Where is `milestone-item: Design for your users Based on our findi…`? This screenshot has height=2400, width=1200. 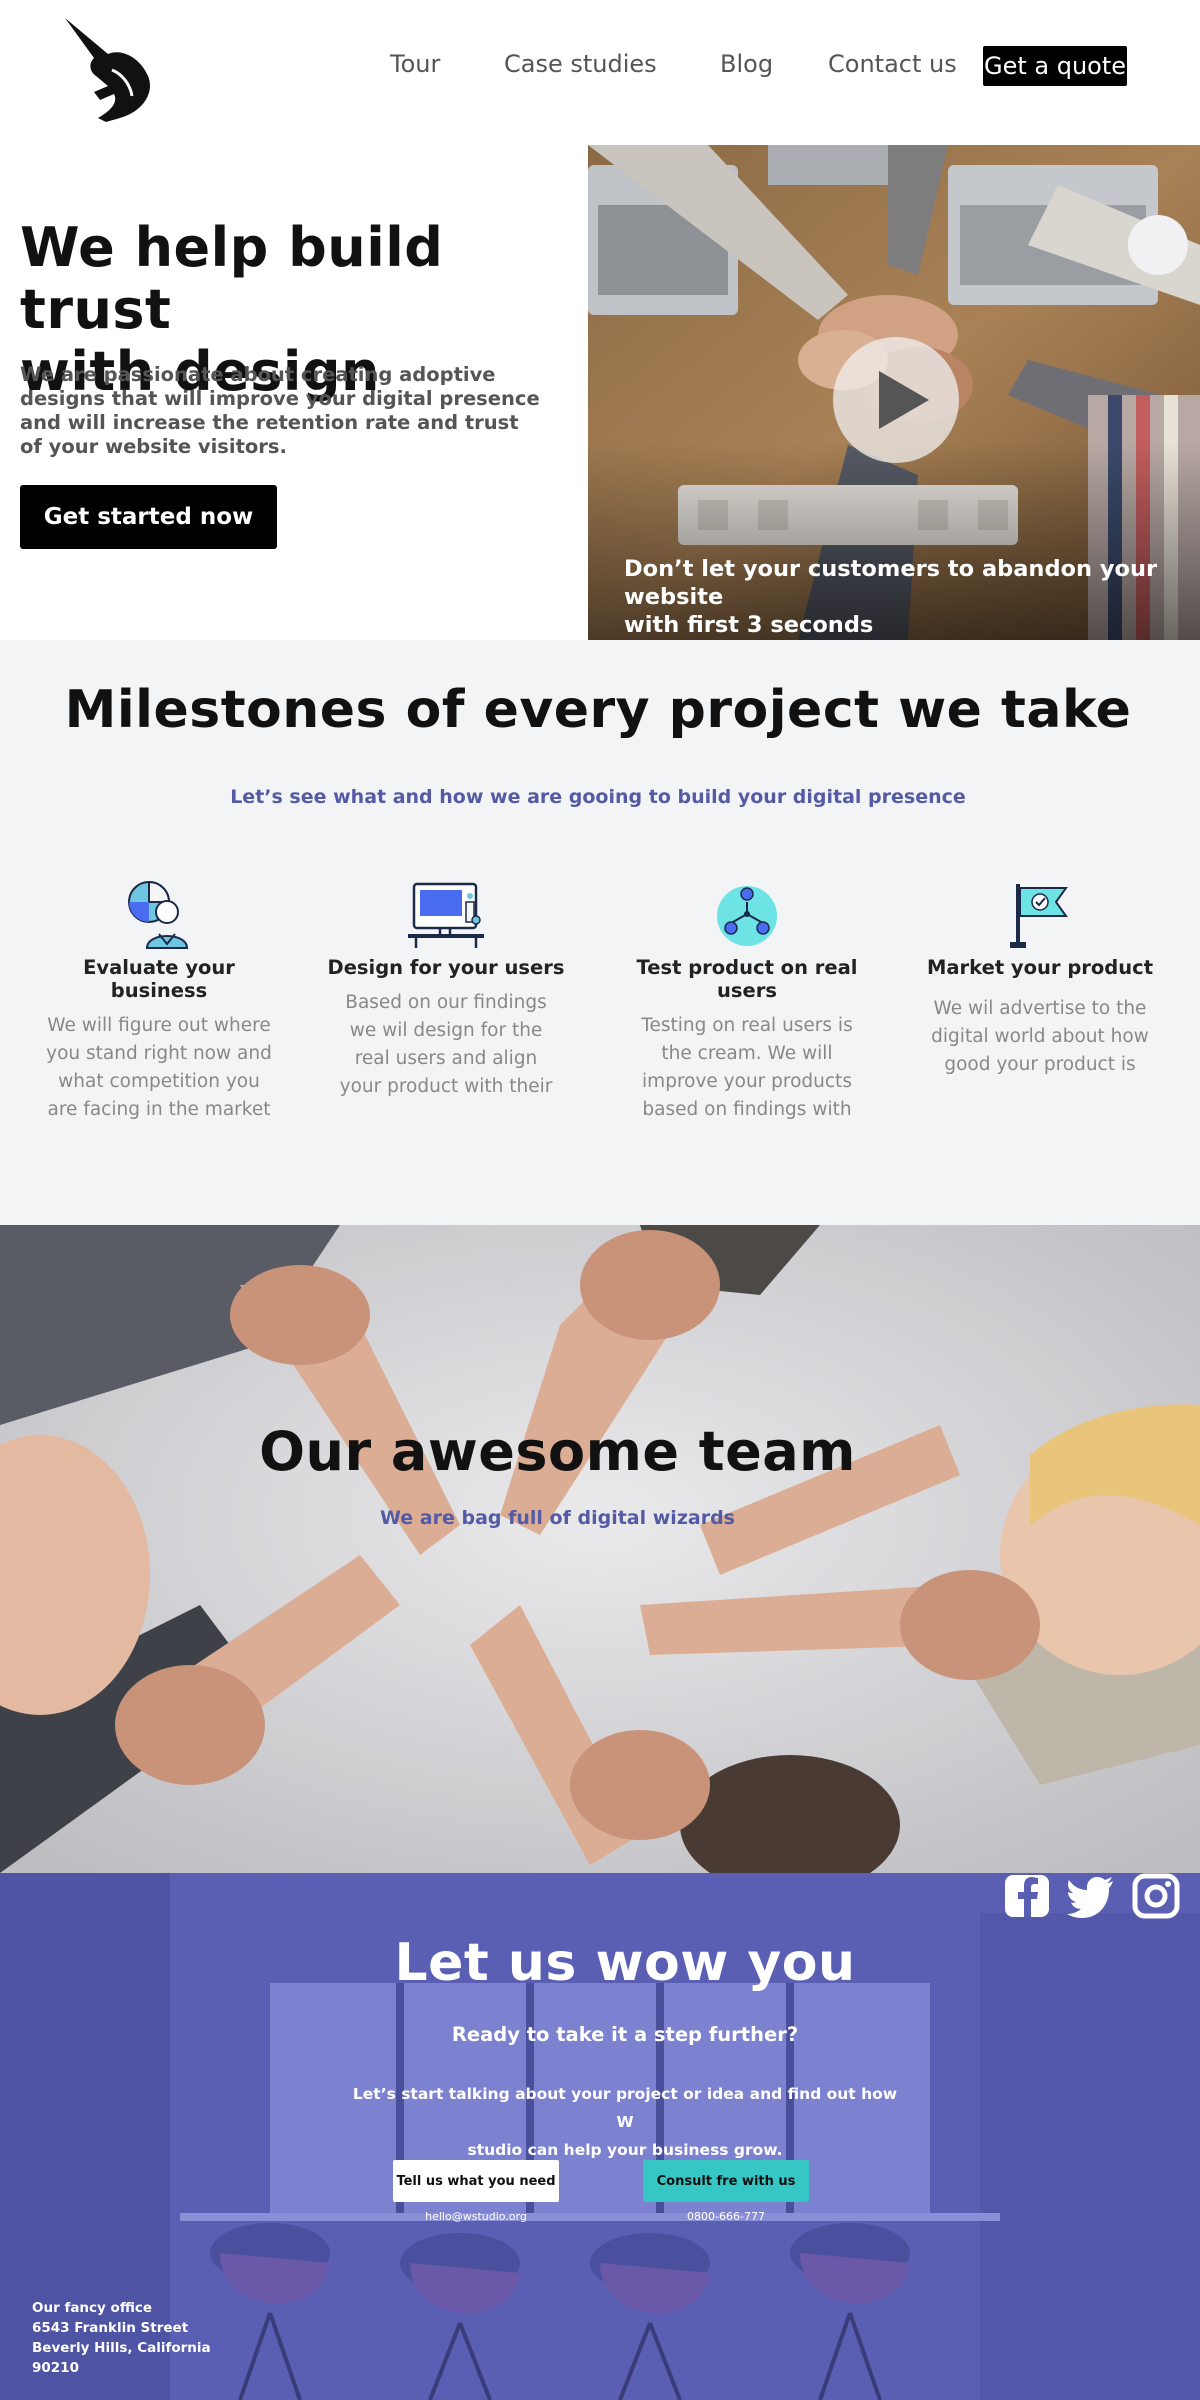 milestone-item: Design for your users Based on our findi… is located at coordinates (446, 990).